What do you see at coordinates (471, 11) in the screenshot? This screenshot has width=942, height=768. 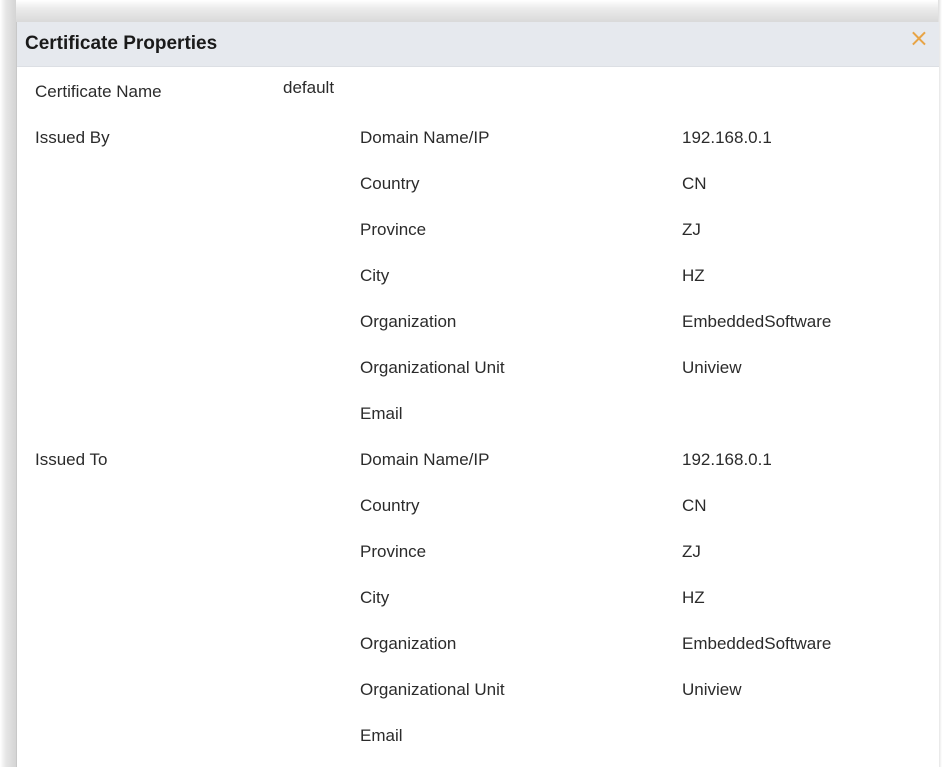 I see `dialog-shadow-top` at bounding box center [471, 11].